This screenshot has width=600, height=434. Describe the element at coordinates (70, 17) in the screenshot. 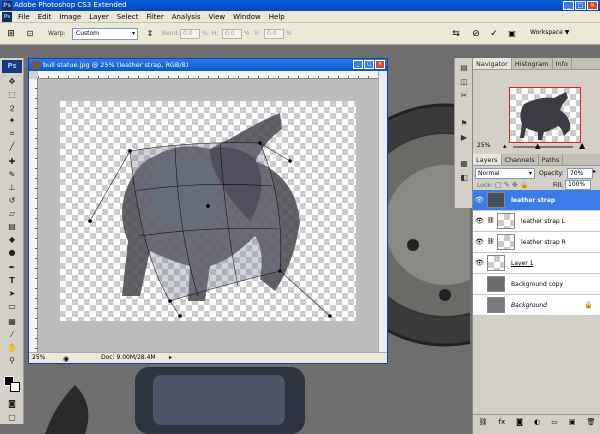

I see `menu-image: Image` at that location.